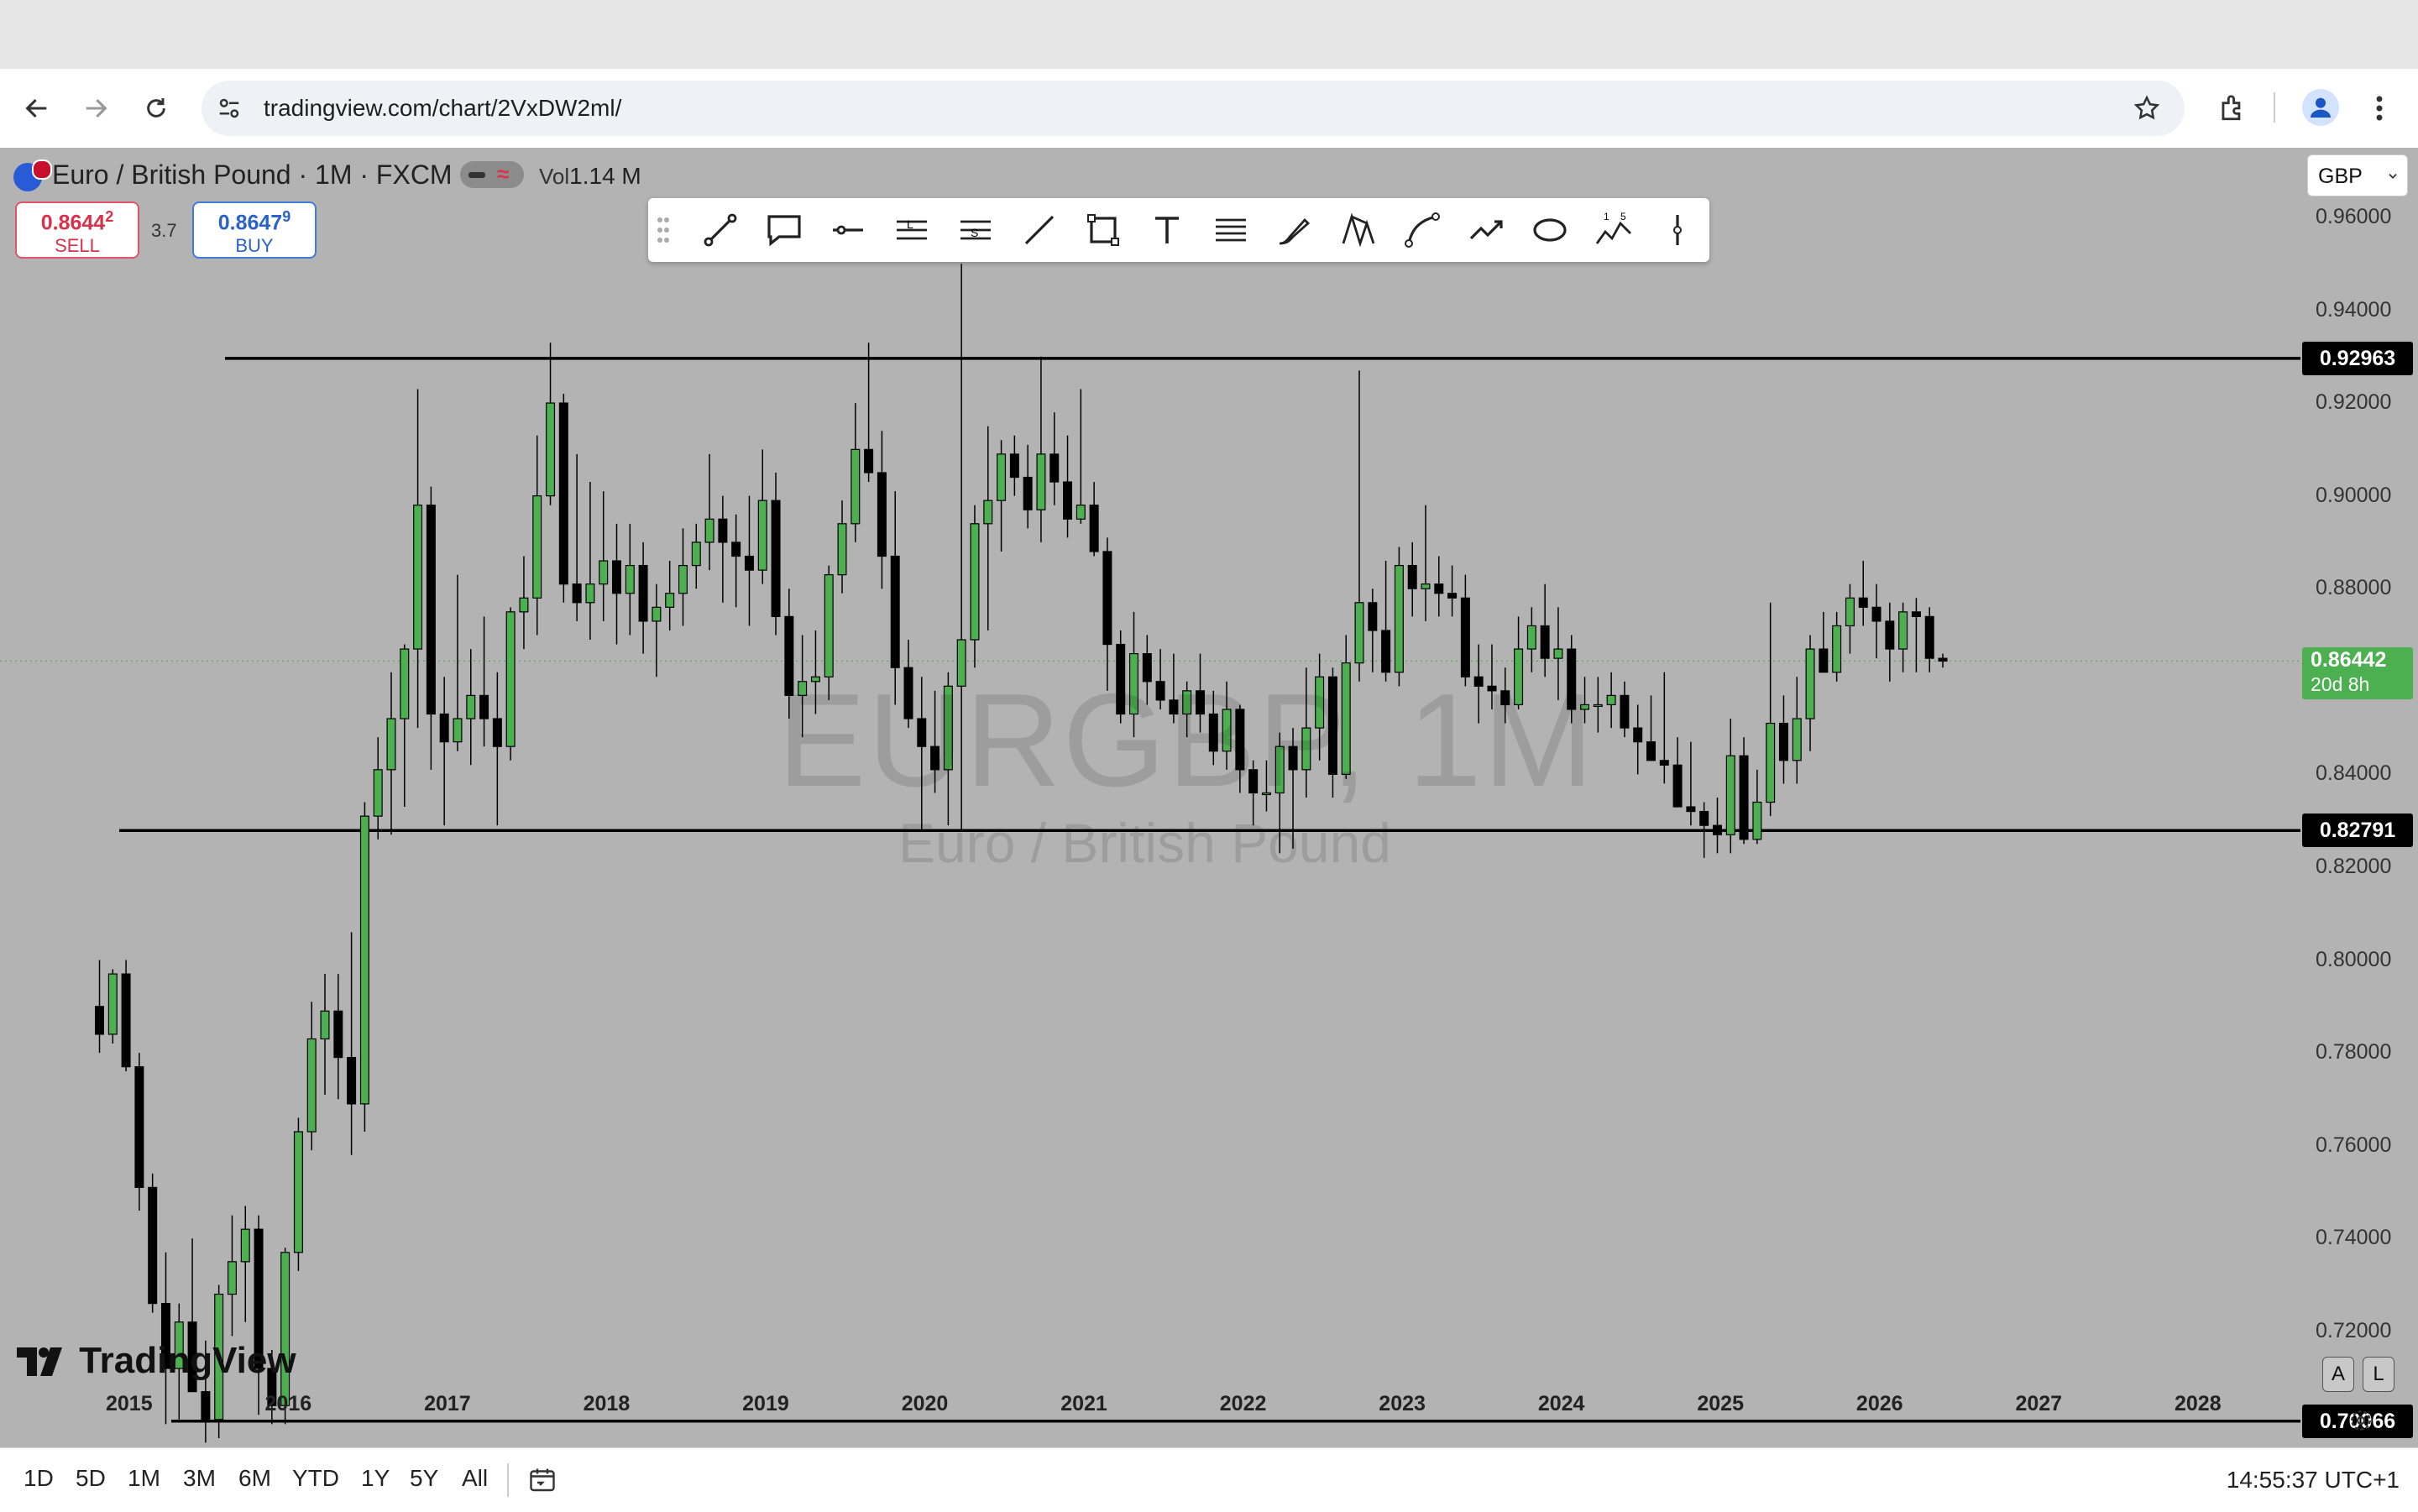 The image size is (2418, 1512). What do you see at coordinates (975, 230) in the screenshot?
I see `short-position-icon: S` at bounding box center [975, 230].